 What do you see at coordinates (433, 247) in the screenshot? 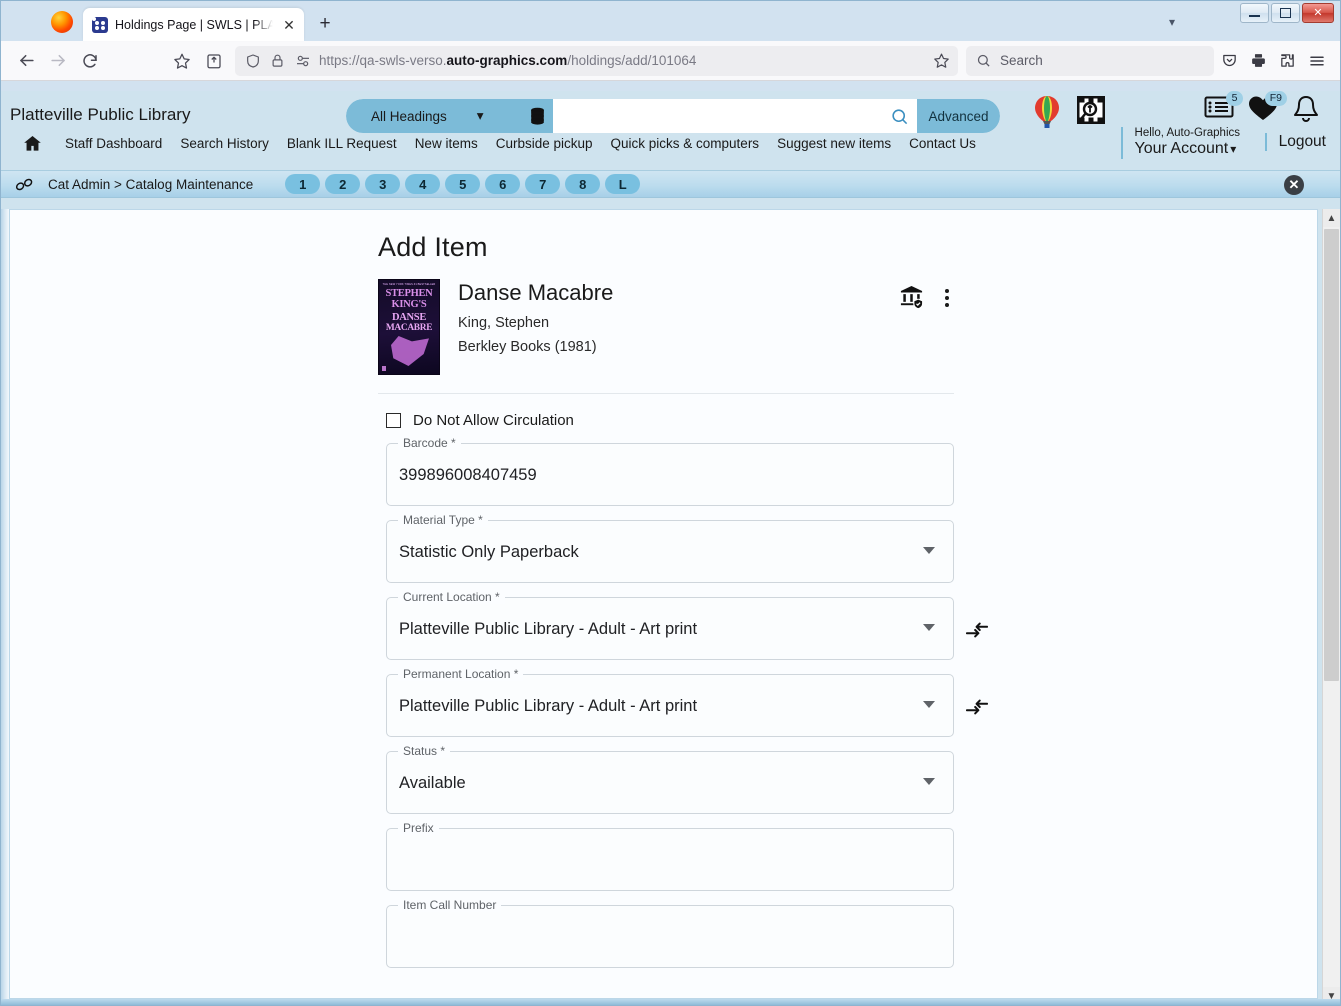
I see `page-title: Add Item` at bounding box center [433, 247].